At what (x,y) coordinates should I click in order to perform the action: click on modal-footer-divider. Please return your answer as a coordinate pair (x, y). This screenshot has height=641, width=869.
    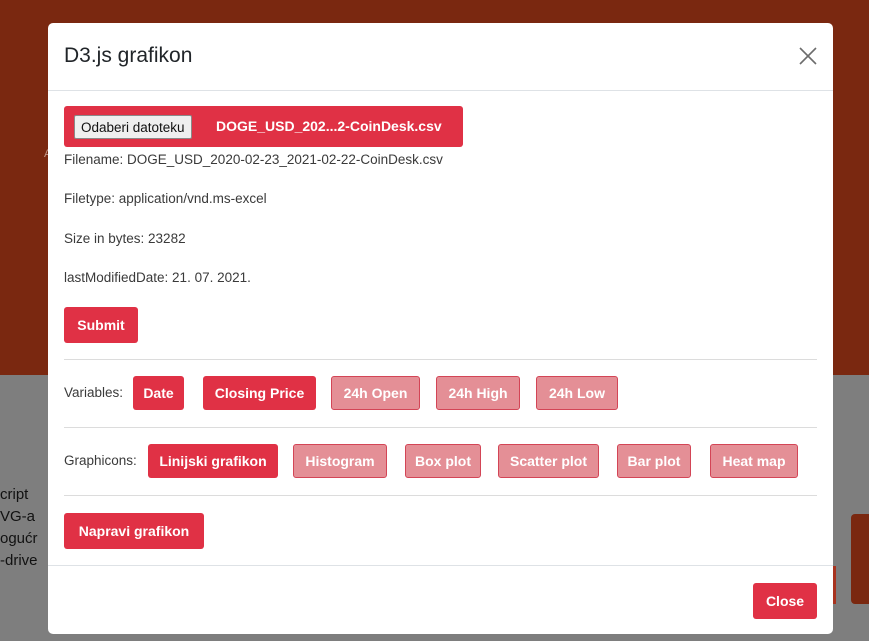
    Looking at the image, I should click on (440, 565).